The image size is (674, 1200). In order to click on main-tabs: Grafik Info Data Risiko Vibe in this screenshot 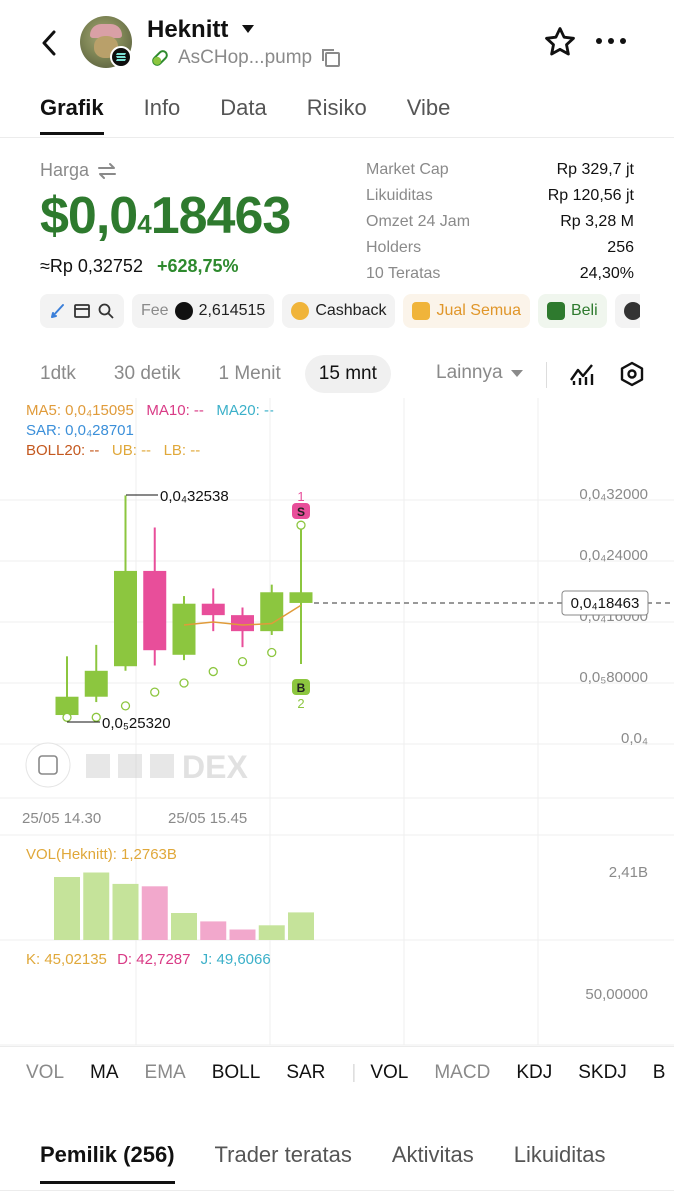, I will do `click(245, 115)`.